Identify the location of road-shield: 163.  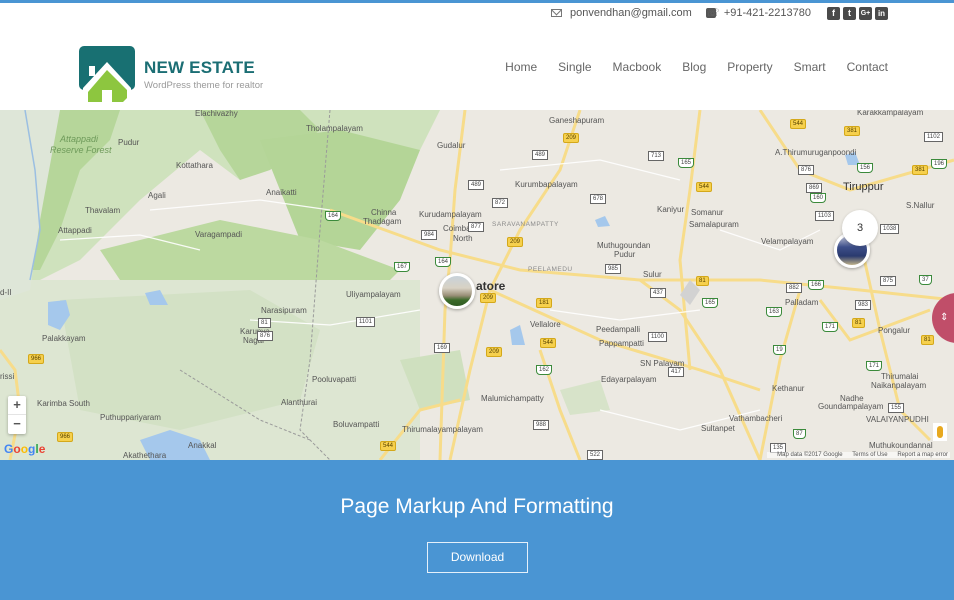
(774, 312).